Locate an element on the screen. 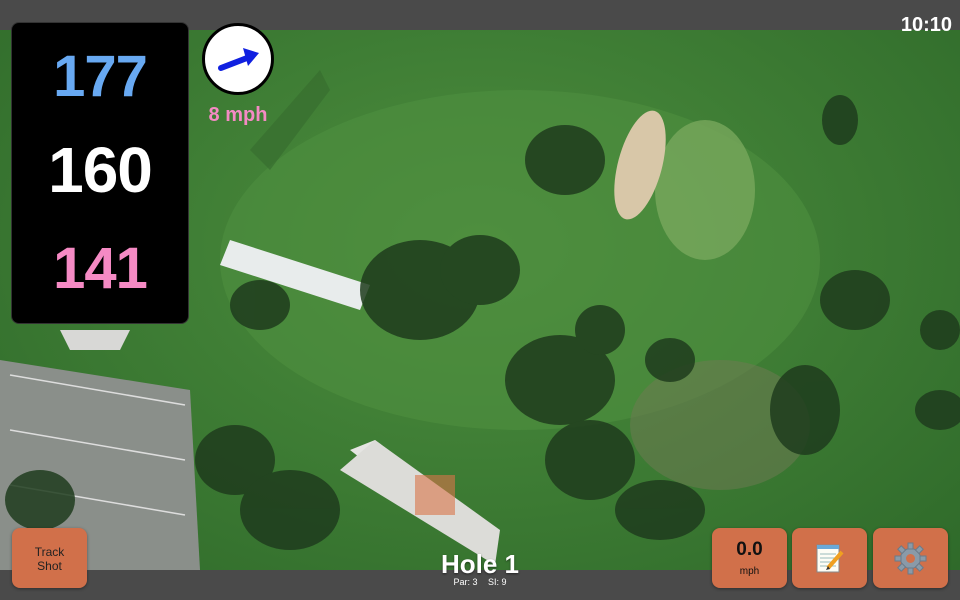 This screenshot has height=600, width=960. middle-distance: 160 is located at coordinates (100, 170).